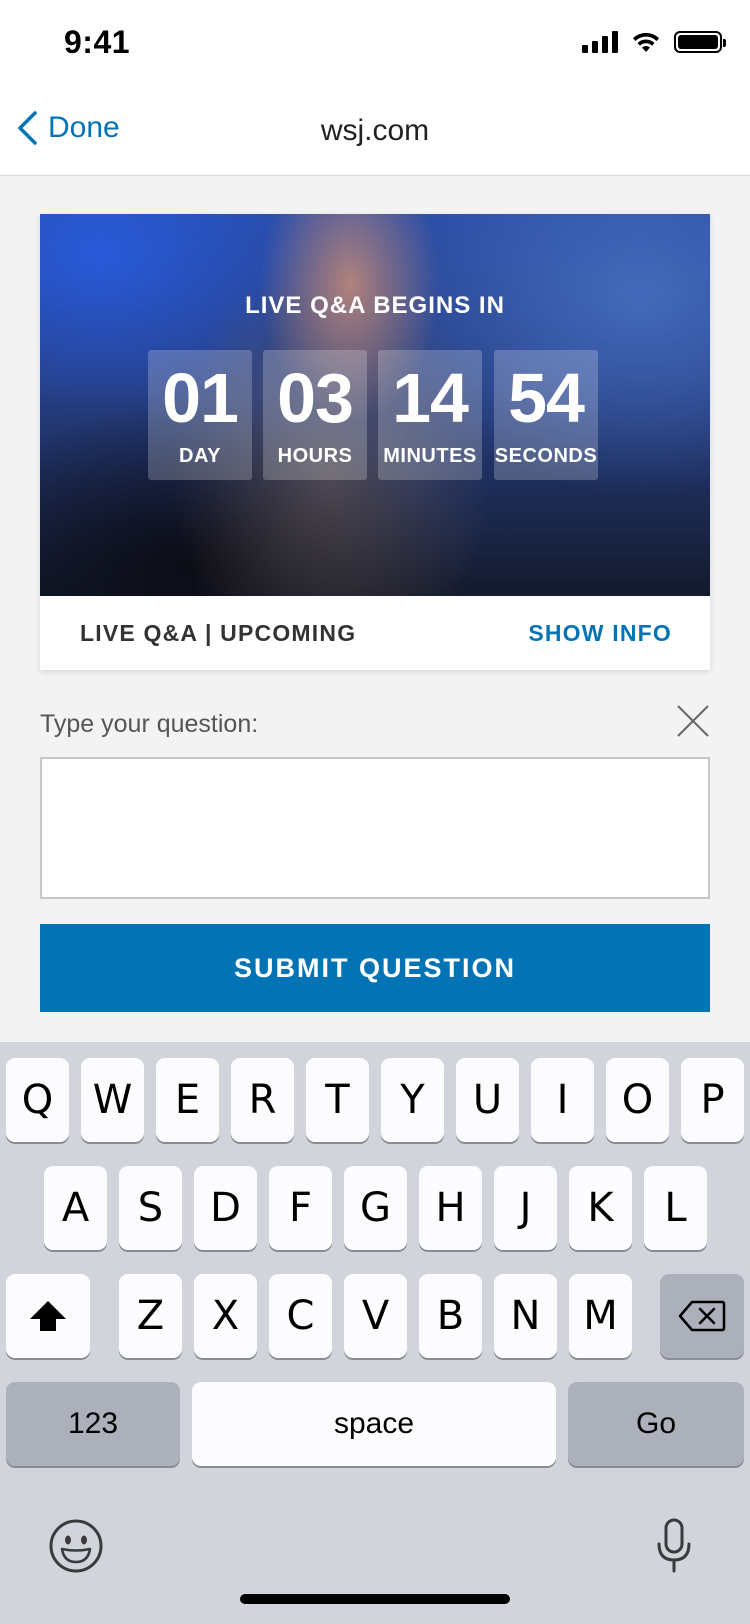 The height and width of the screenshot is (1624, 750). What do you see at coordinates (112, 1100) in the screenshot?
I see `key-w: W` at bounding box center [112, 1100].